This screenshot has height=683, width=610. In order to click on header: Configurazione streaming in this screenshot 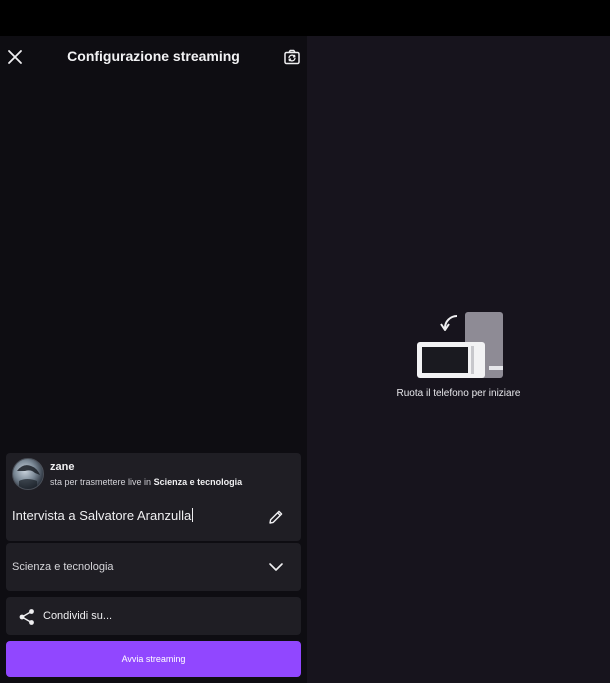, I will do `click(153, 57)`.